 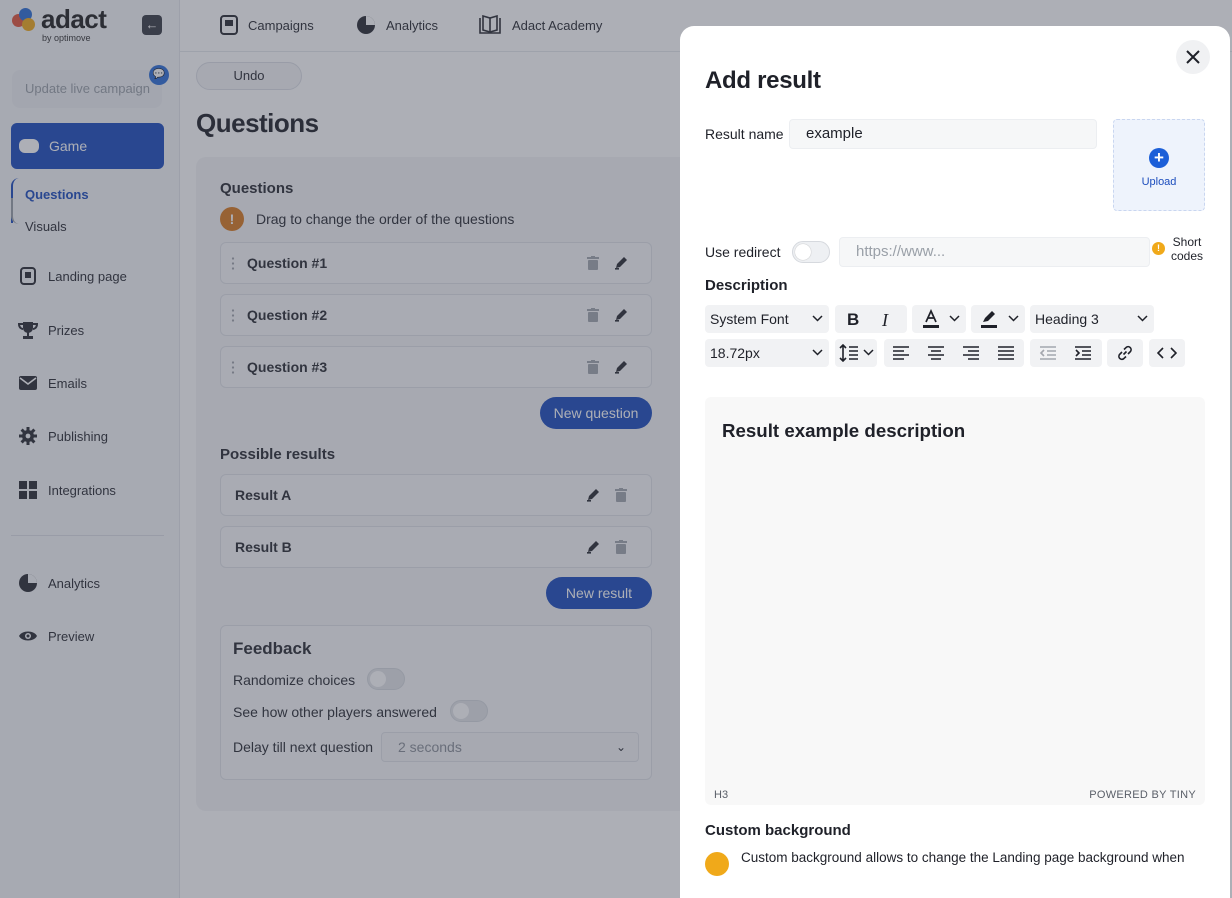 I want to click on align-left-icon, so click(x=901, y=354).